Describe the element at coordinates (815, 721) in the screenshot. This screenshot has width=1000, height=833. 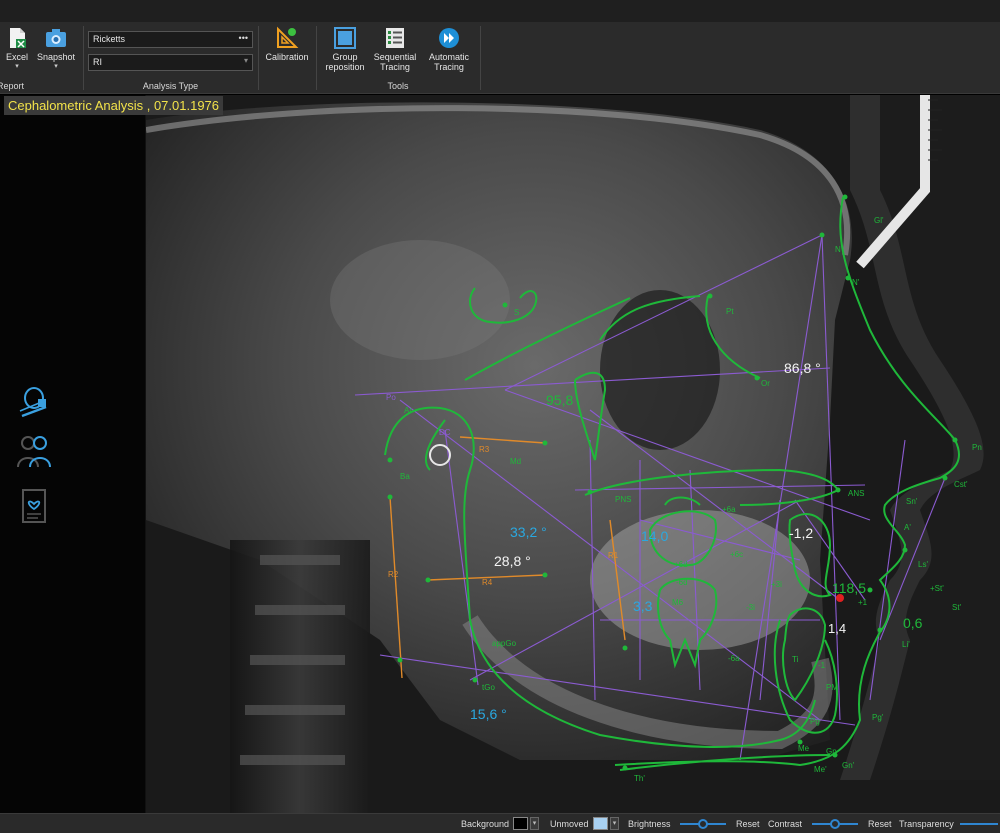
I see `landmark-label: Pg` at that location.